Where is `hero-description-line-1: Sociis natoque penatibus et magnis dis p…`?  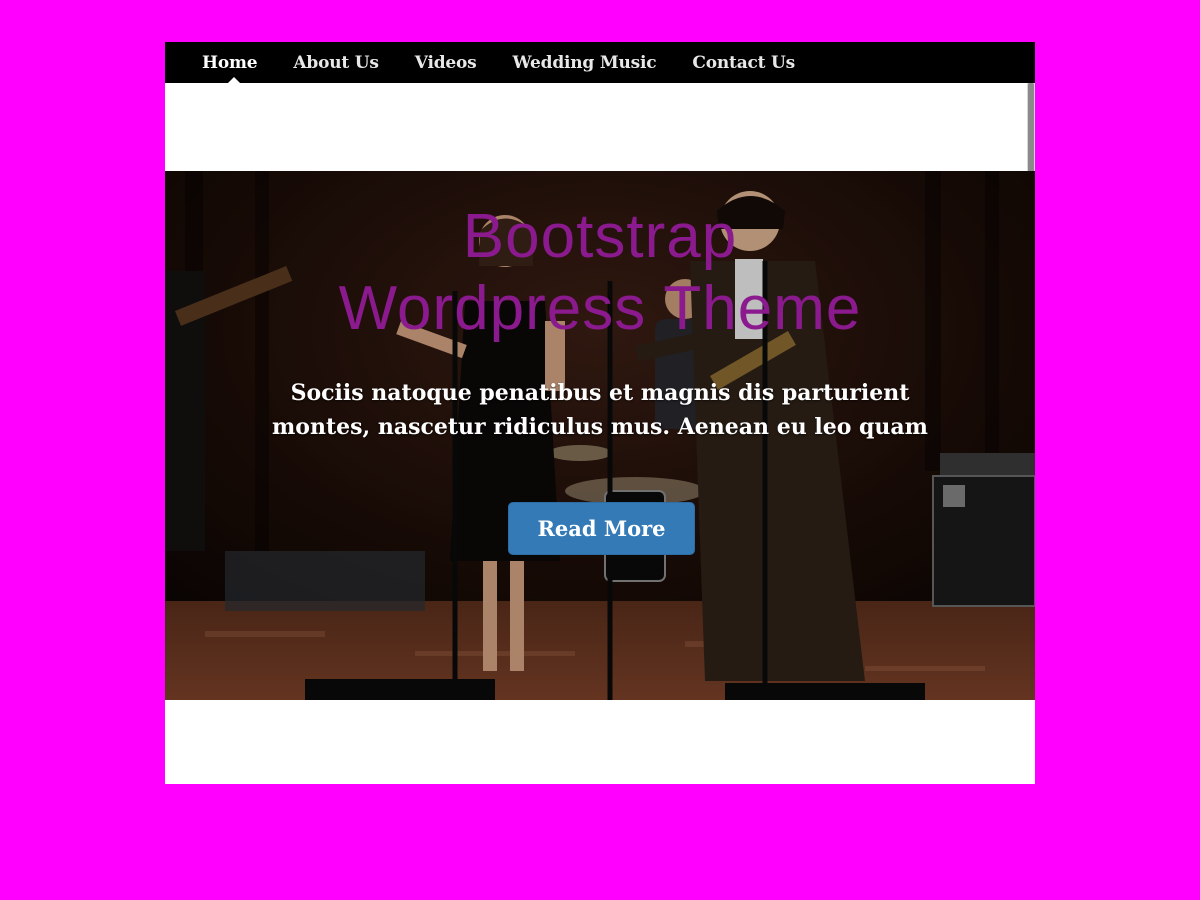 hero-description-line-1: Sociis natoque penatibus et magnis dis p… is located at coordinates (600, 393).